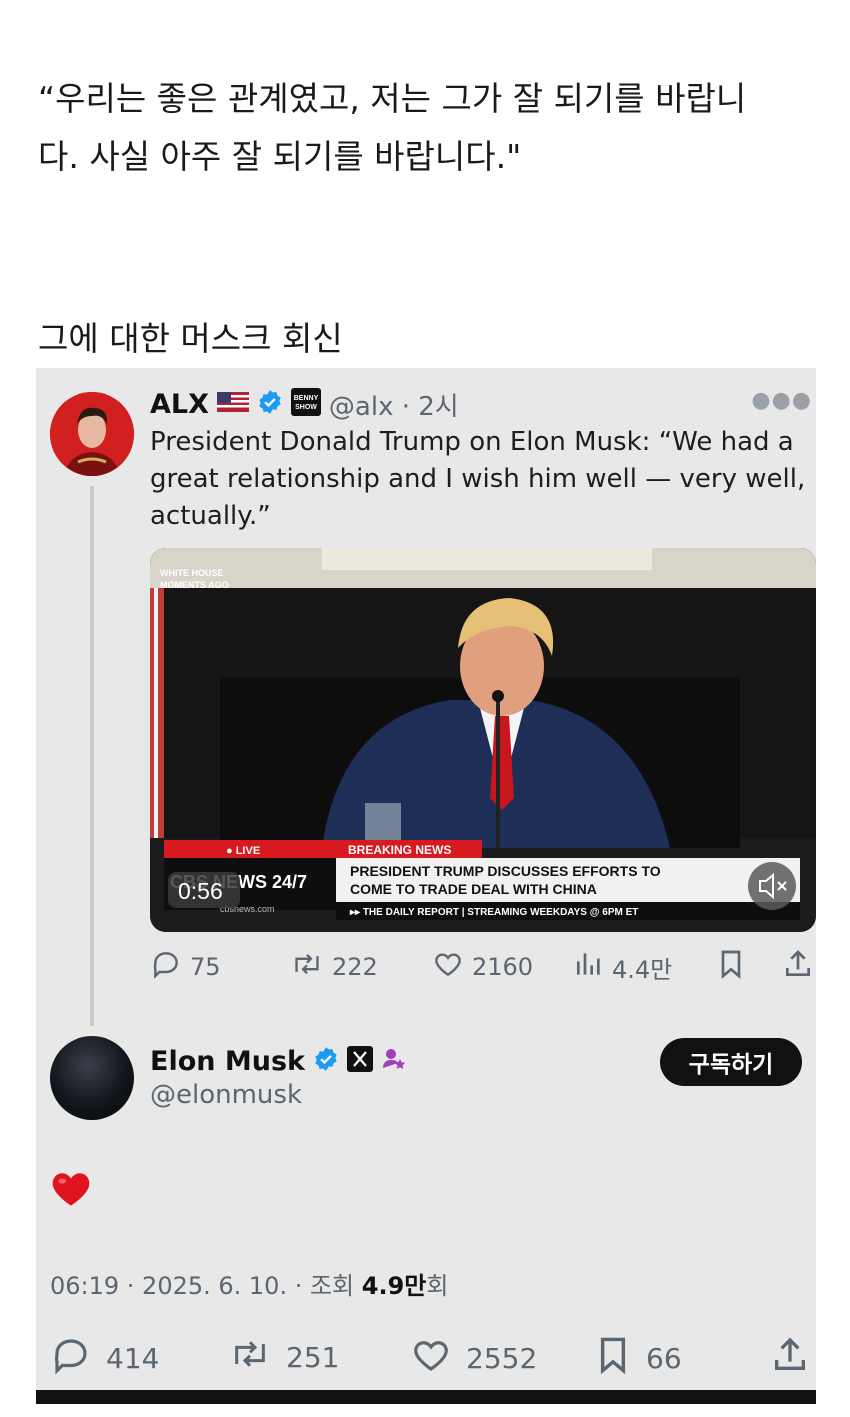 The width and height of the screenshot is (850, 1417). What do you see at coordinates (232, 404) in the screenshot?
I see `us-flag-icon` at bounding box center [232, 404].